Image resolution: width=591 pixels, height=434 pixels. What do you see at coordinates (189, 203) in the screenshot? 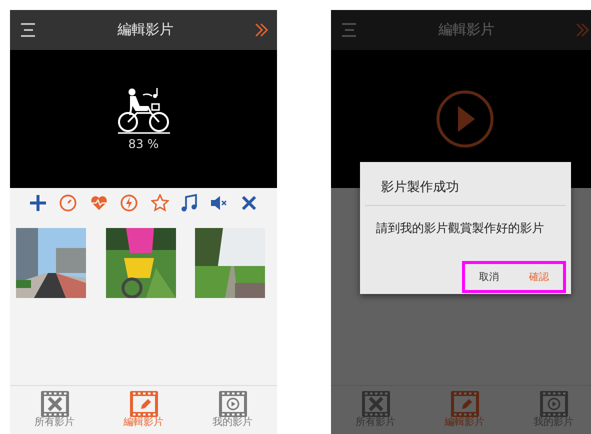
I see `music-note-icon` at bounding box center [189, 203].